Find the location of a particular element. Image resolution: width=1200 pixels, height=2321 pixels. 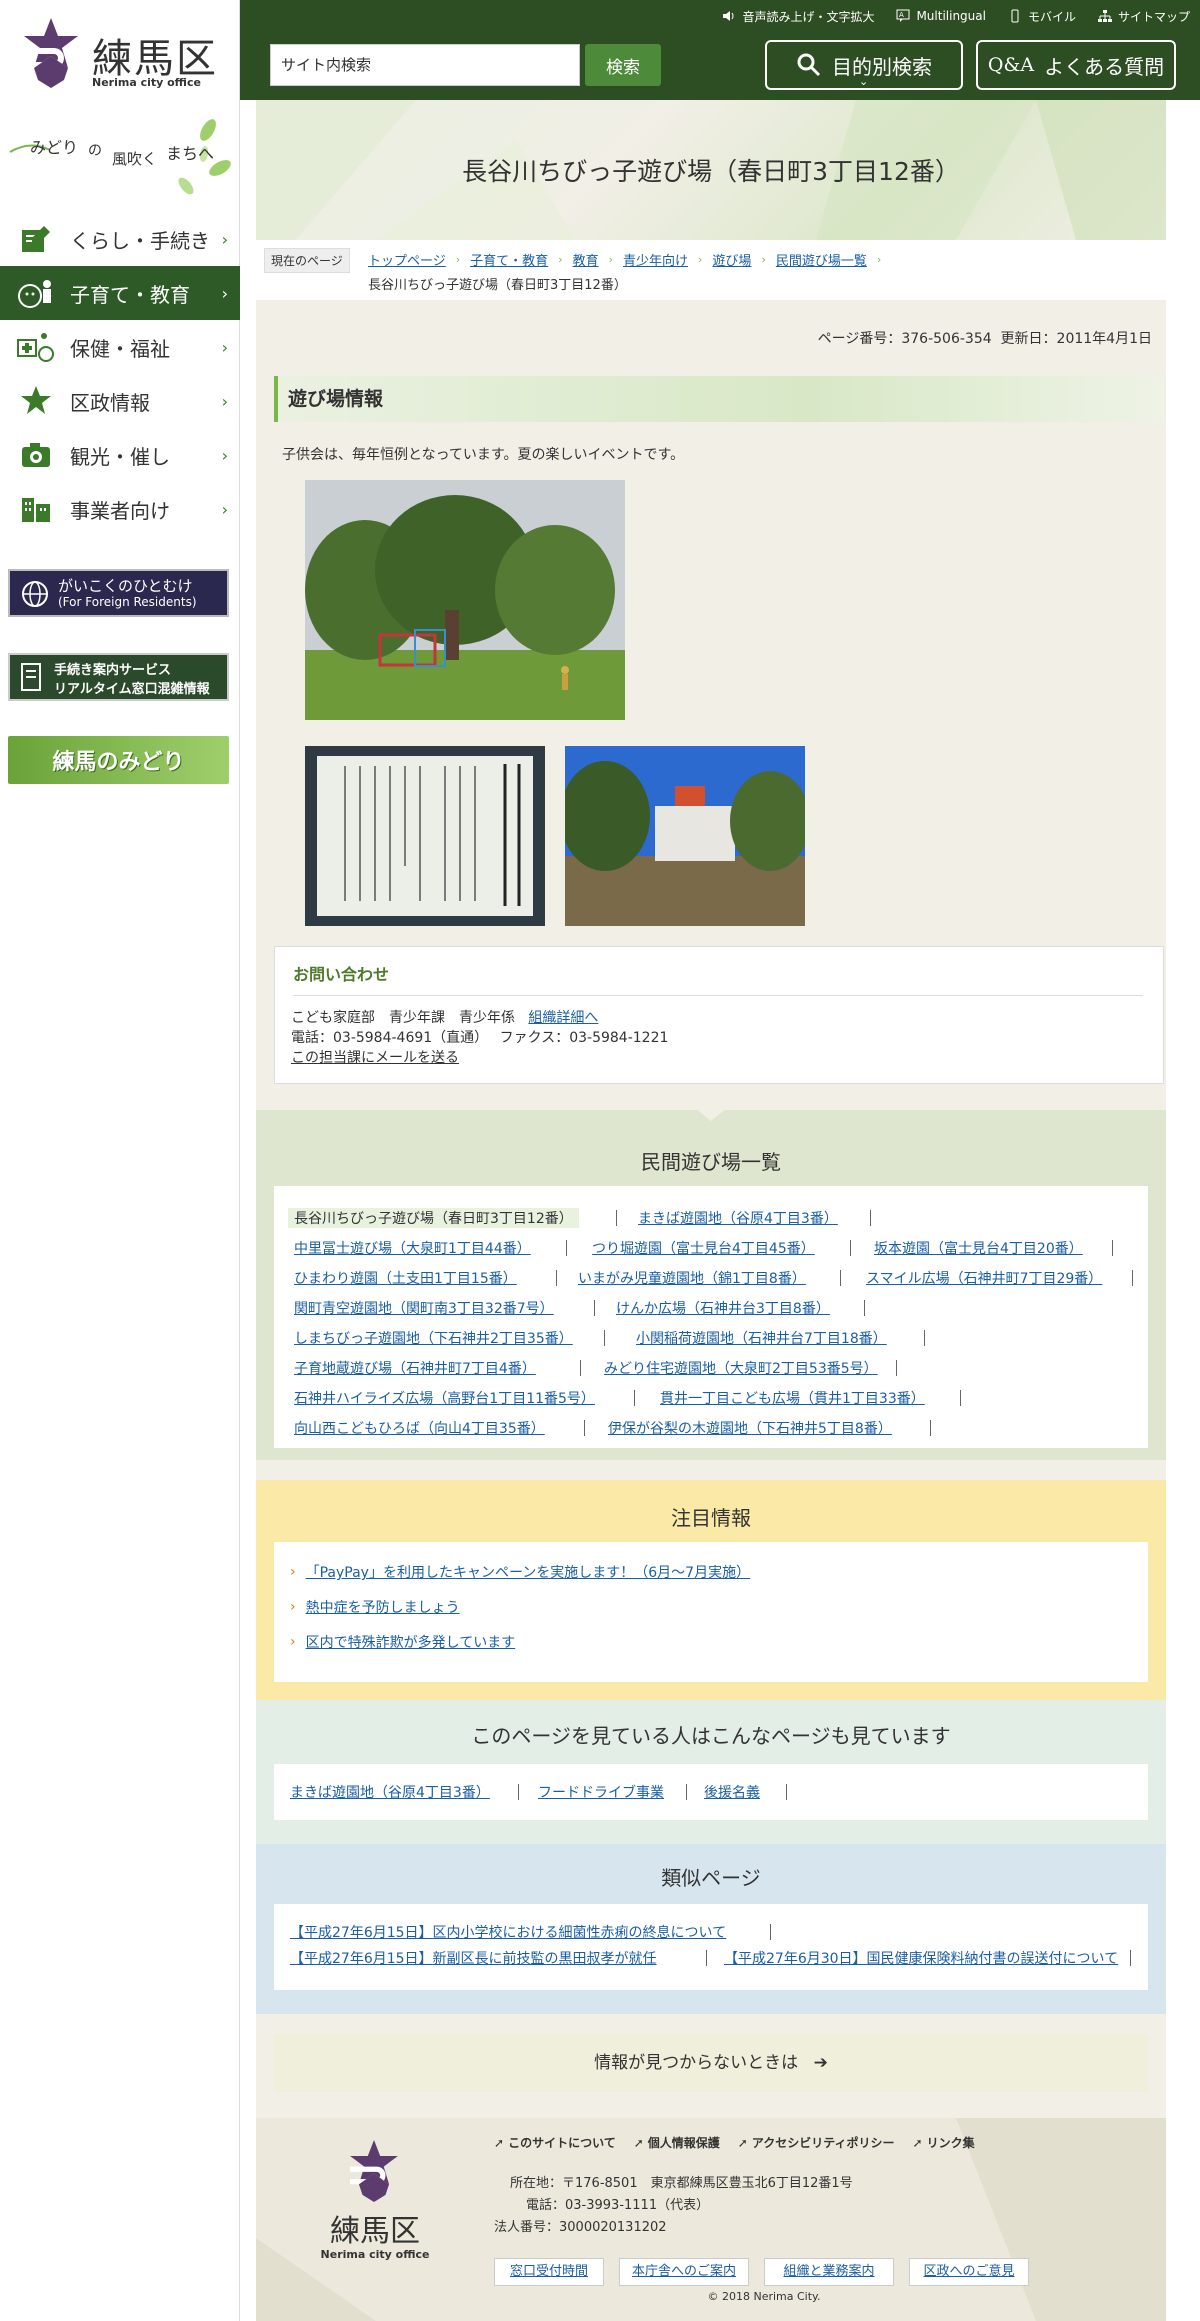

purpose-search-button: 目的別検索 ⌄ is located at coordinates (864, 65).